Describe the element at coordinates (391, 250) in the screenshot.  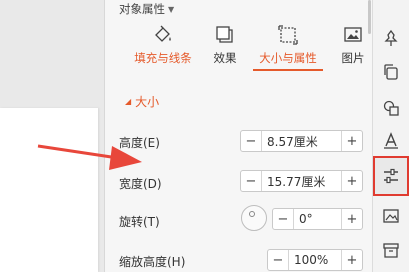
I see `archive-box-icon` at that location.